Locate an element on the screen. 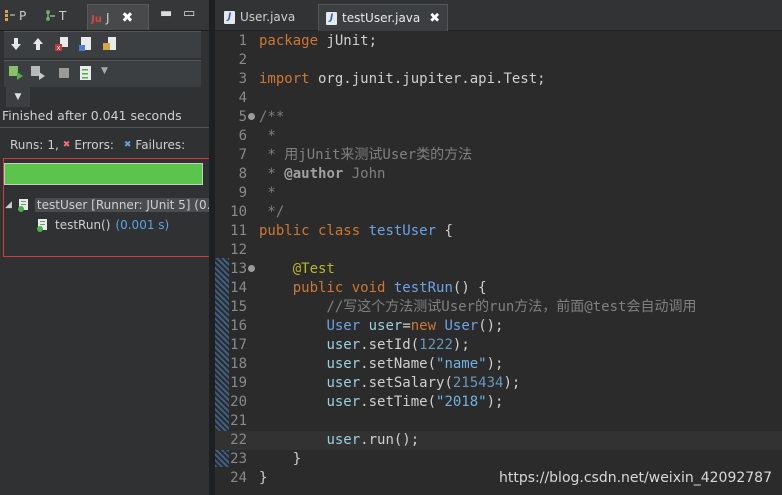 This screenshot has height=495, width=782. maximize-icon: ▭ is located at coordinates (189, 13).